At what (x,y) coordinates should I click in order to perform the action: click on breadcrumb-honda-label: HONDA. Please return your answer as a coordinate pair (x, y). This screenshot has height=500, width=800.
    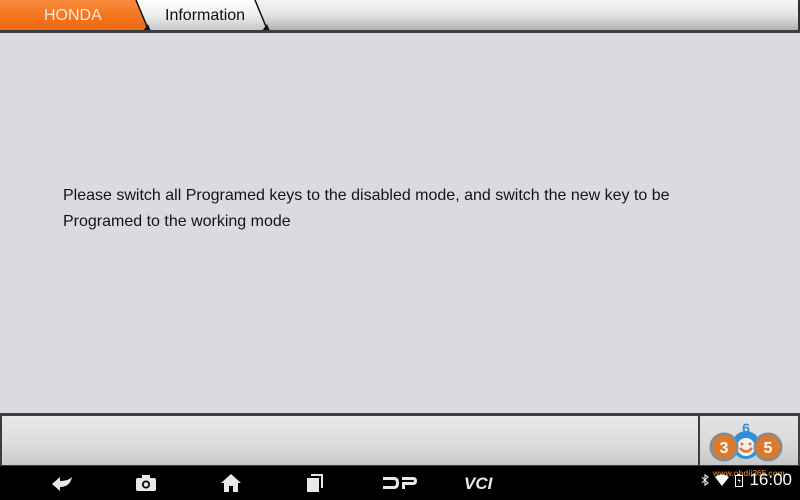
    Looking at the image, I should click on (73, 15).